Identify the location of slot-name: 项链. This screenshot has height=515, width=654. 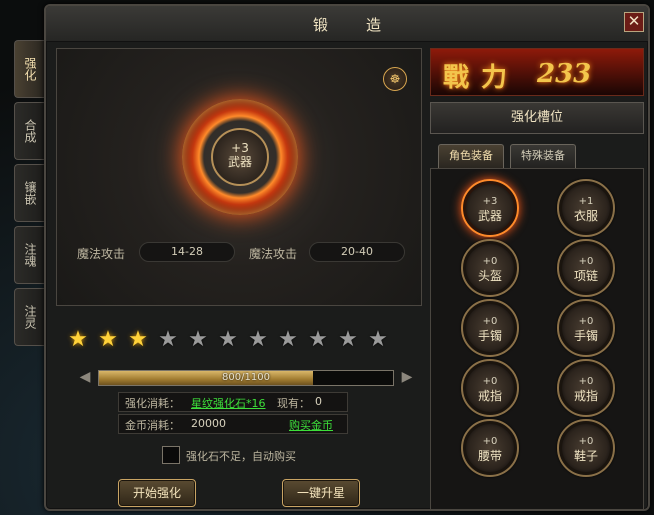
(585, 276).